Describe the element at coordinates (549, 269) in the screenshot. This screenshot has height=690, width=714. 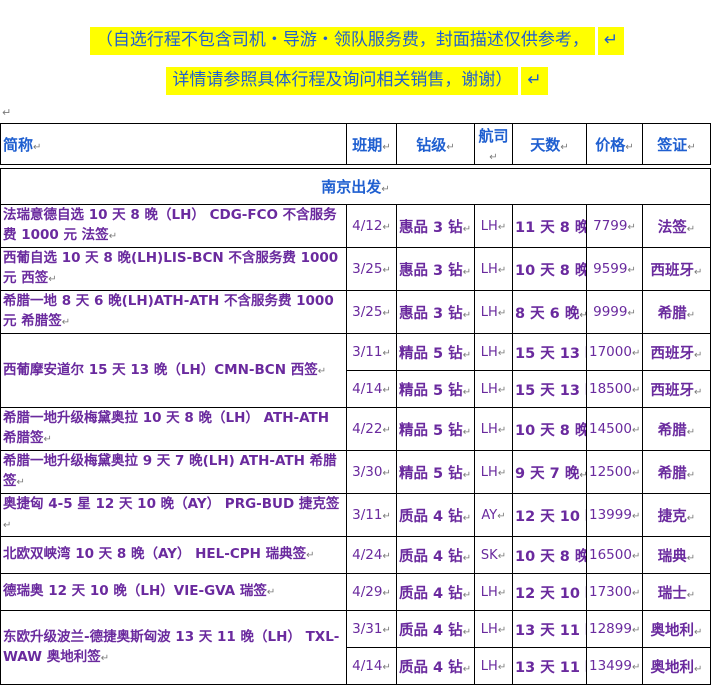
I see `trip-days: 10 天 8 晚↵` at that location.